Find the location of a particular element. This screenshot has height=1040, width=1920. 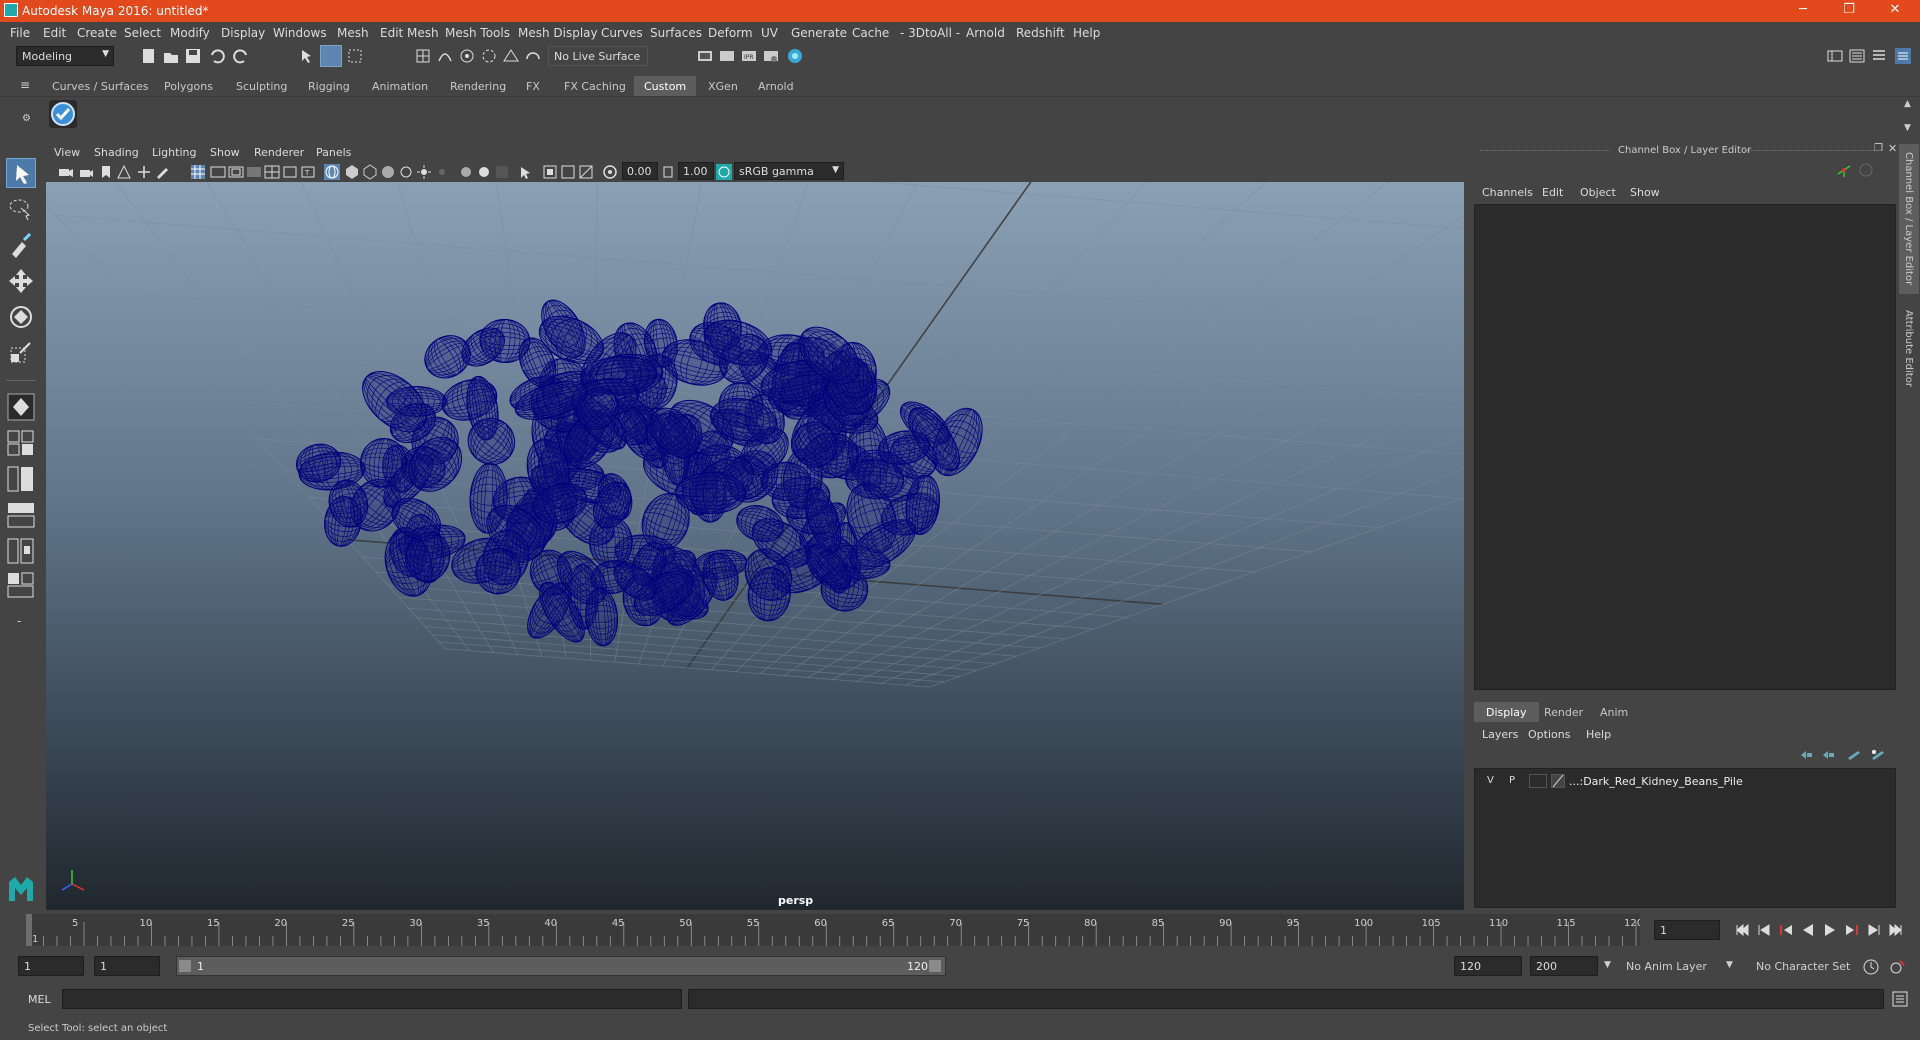

go-to-end-icon is located at coordinates (1896, 930).